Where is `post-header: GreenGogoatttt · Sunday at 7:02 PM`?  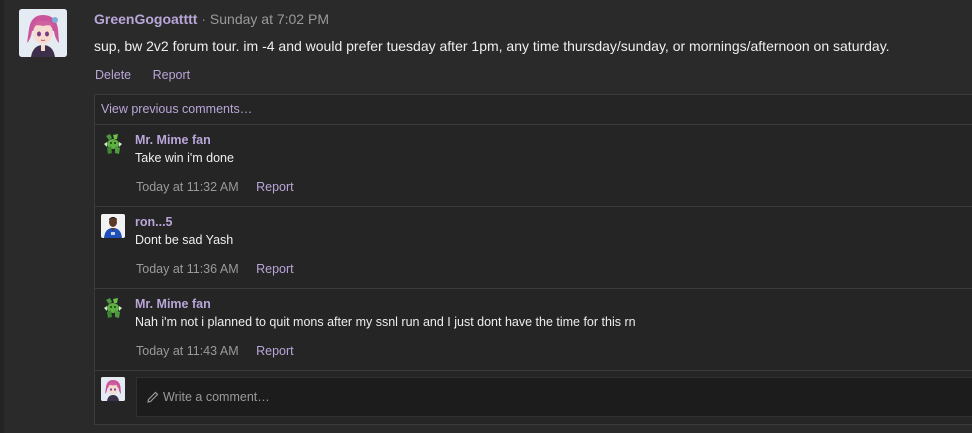 post-header: GreenGogoatttt · Sunday at 7:02 PM is located at coordinates (211, 19).